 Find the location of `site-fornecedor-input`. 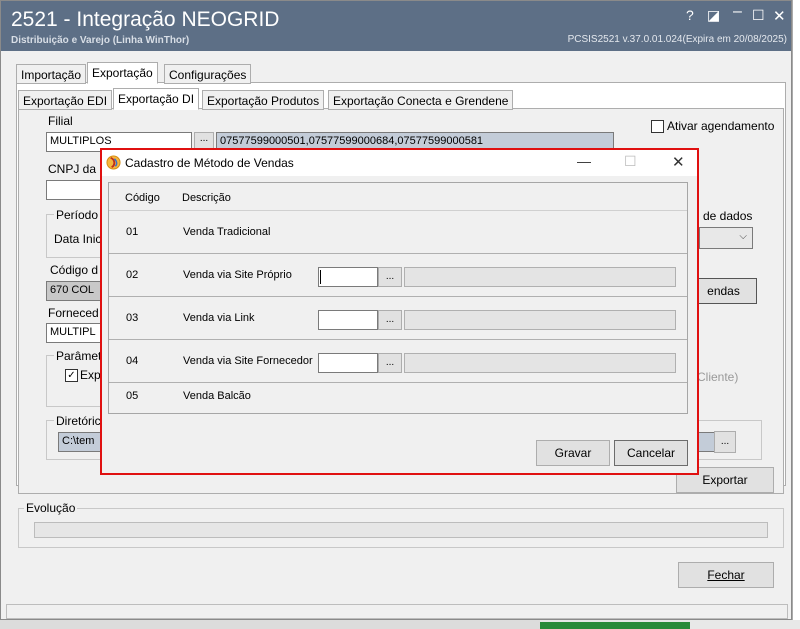

site-fornecedor-input is located at coordinates (348, 363).